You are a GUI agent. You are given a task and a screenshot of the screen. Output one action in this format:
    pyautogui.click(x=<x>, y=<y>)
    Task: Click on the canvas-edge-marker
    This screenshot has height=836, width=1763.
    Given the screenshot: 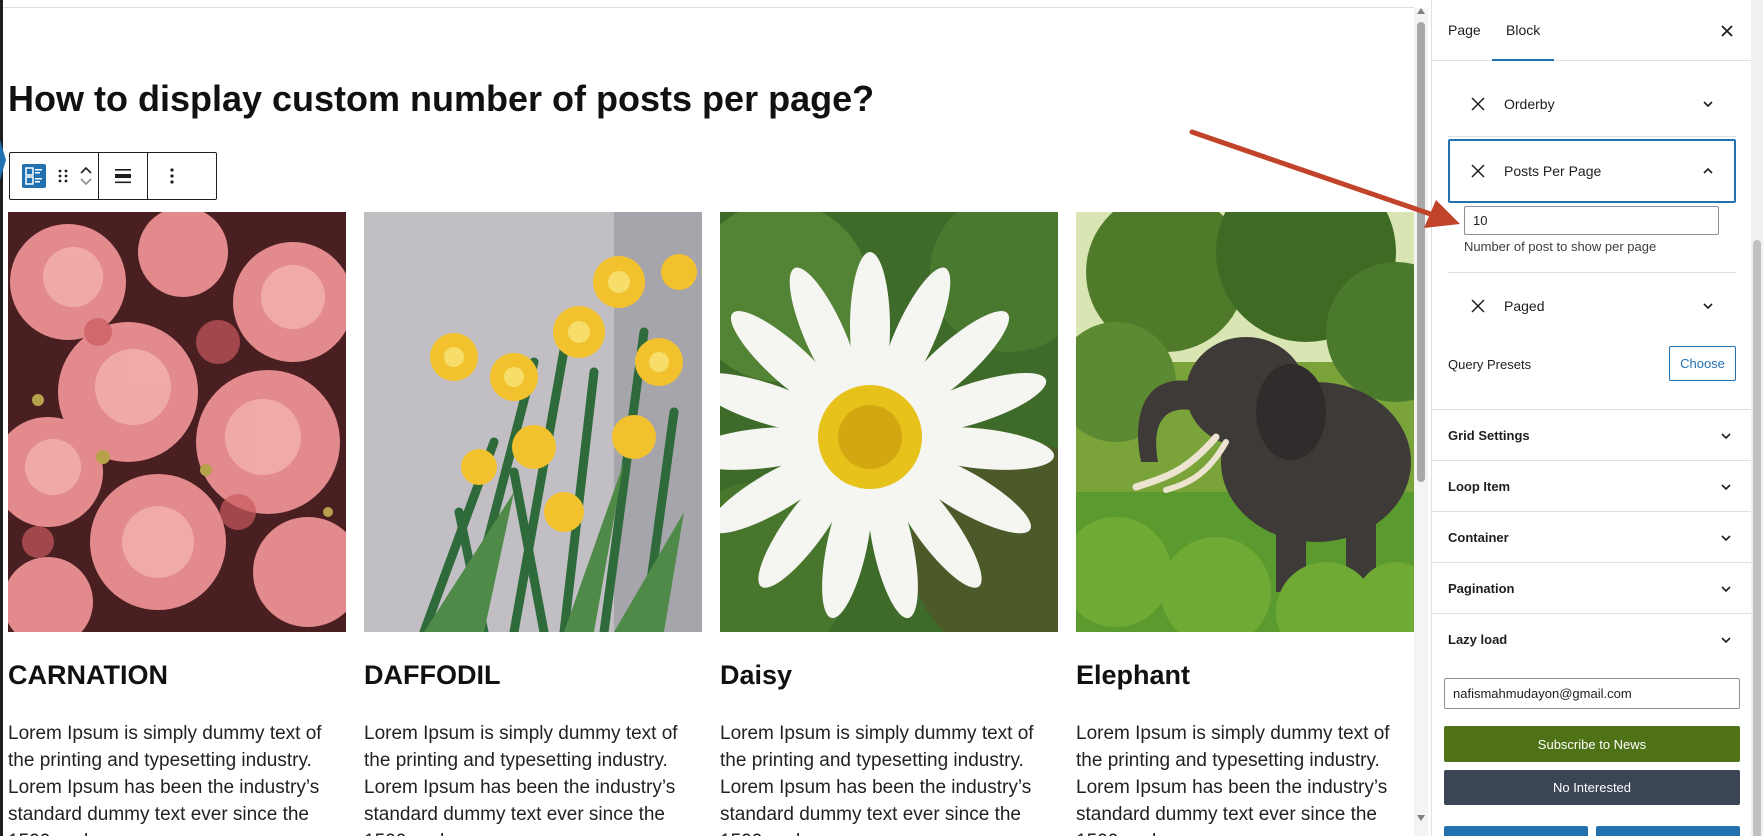 What is the action you would take?
    pyautogui.click(x=3, y=160)
    